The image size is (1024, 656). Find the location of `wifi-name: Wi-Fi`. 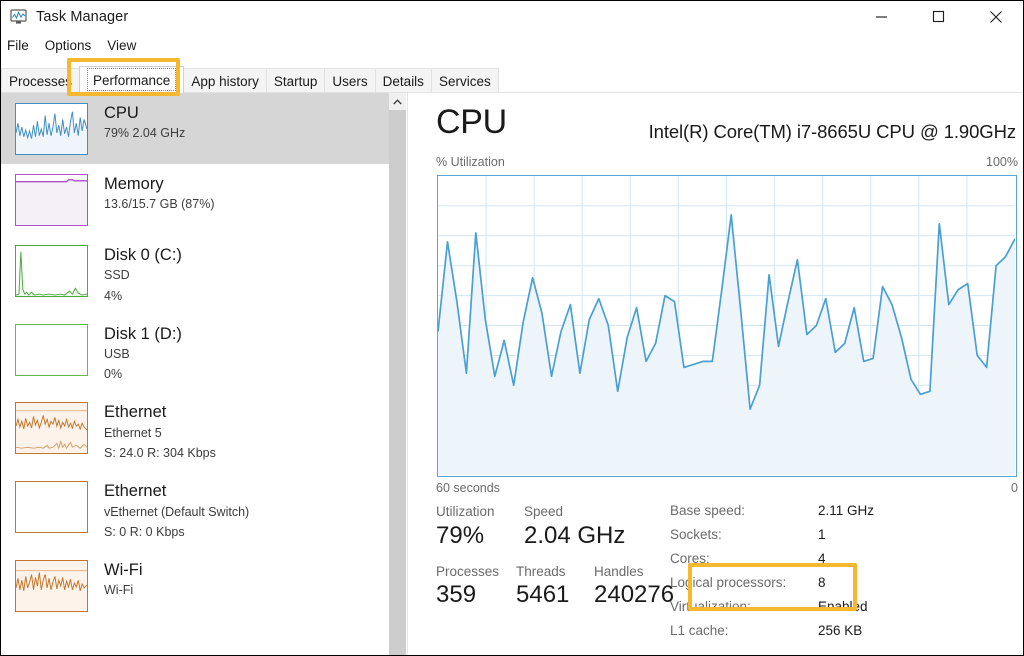

wifi-name: Wi-Fi is located at coordinates (123, 569).